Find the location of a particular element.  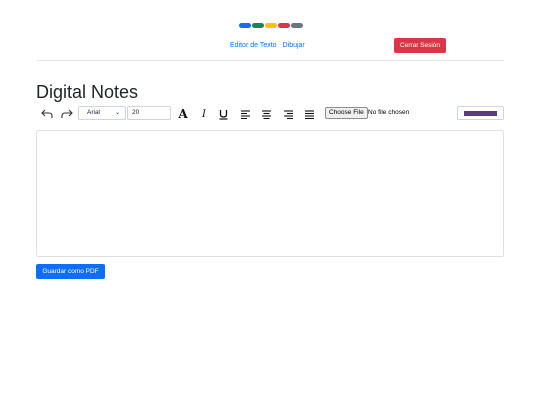

align-left-icon is located at coordinates (245, 114).